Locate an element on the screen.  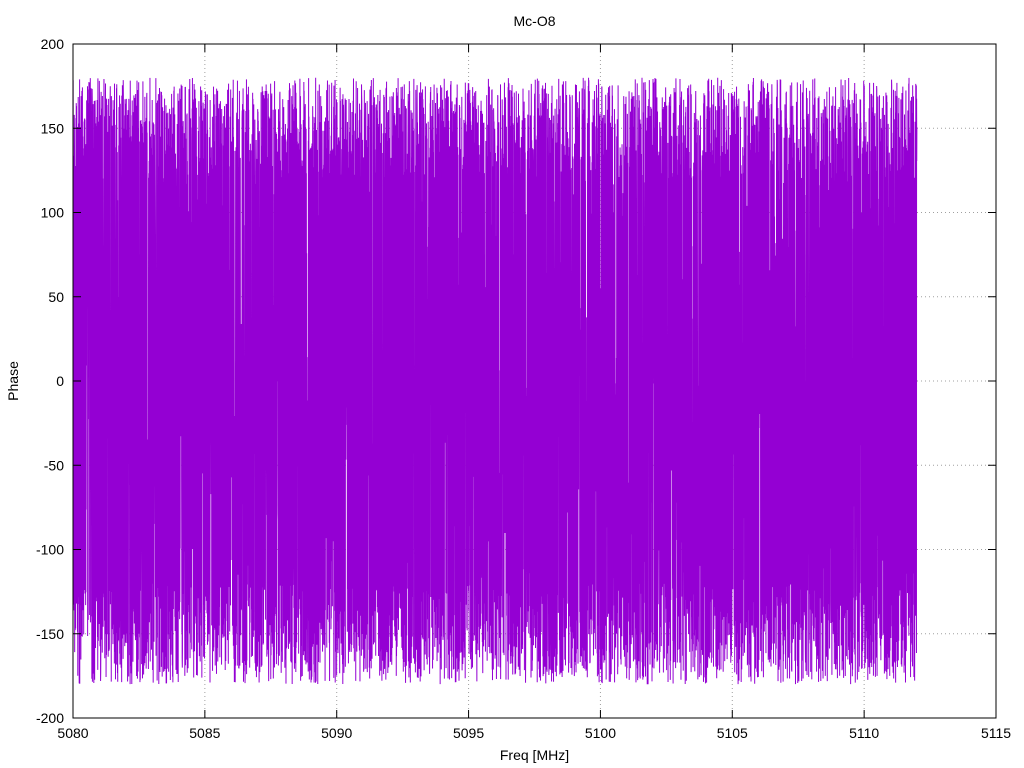
x-axis-label: Freq [MHz] is located at coordinates (534, 755).